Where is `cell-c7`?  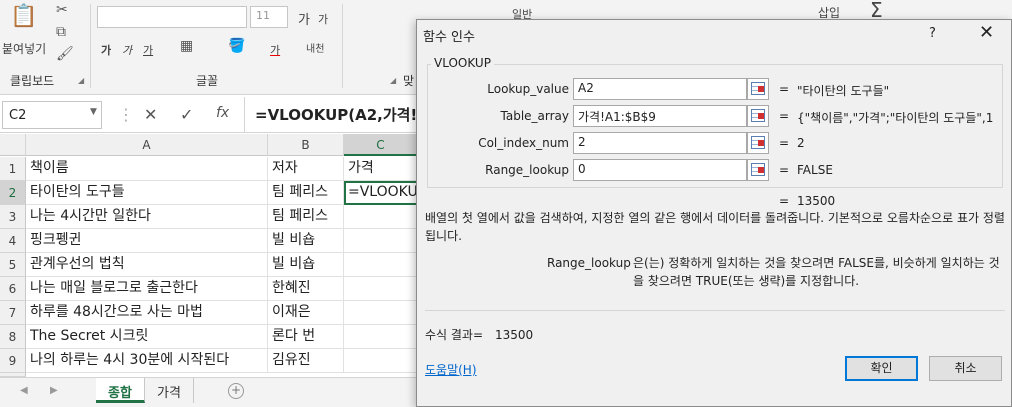 cell-c7 is located at coordinates (381, 313).